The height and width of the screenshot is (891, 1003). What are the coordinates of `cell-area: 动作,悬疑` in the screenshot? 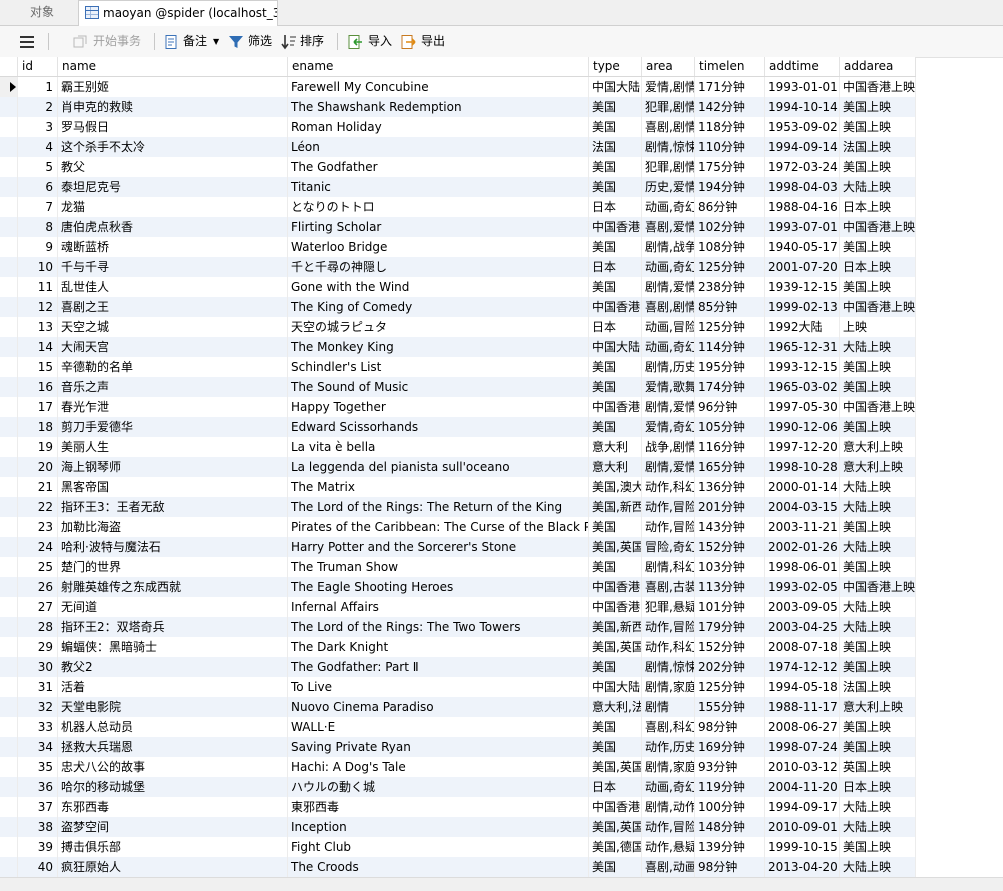 It's located at (668, 847).